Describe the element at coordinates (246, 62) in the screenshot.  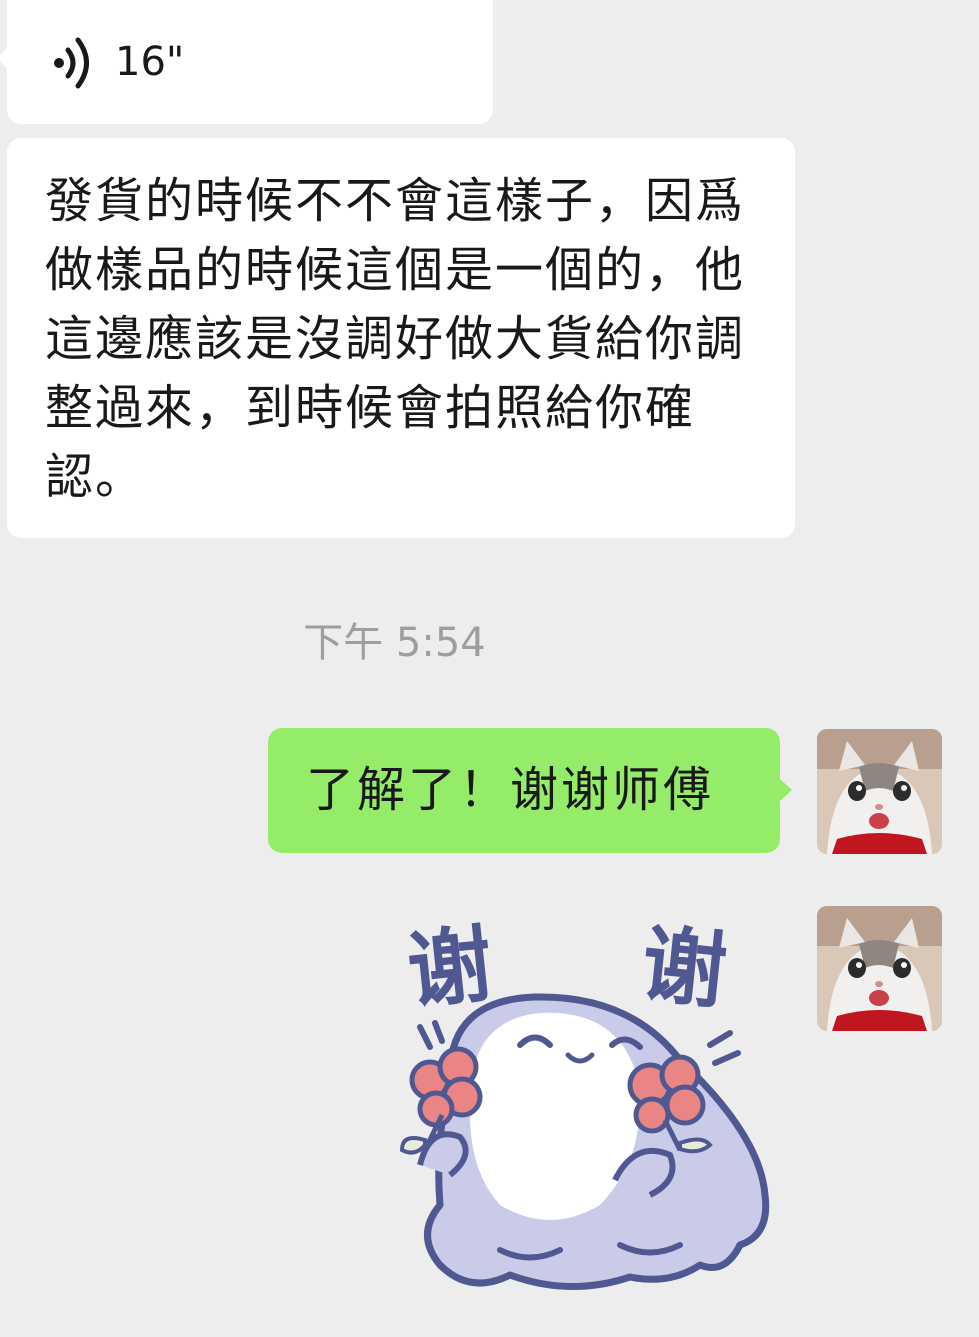
I see `voice-message-bubble: 16"` at that location.